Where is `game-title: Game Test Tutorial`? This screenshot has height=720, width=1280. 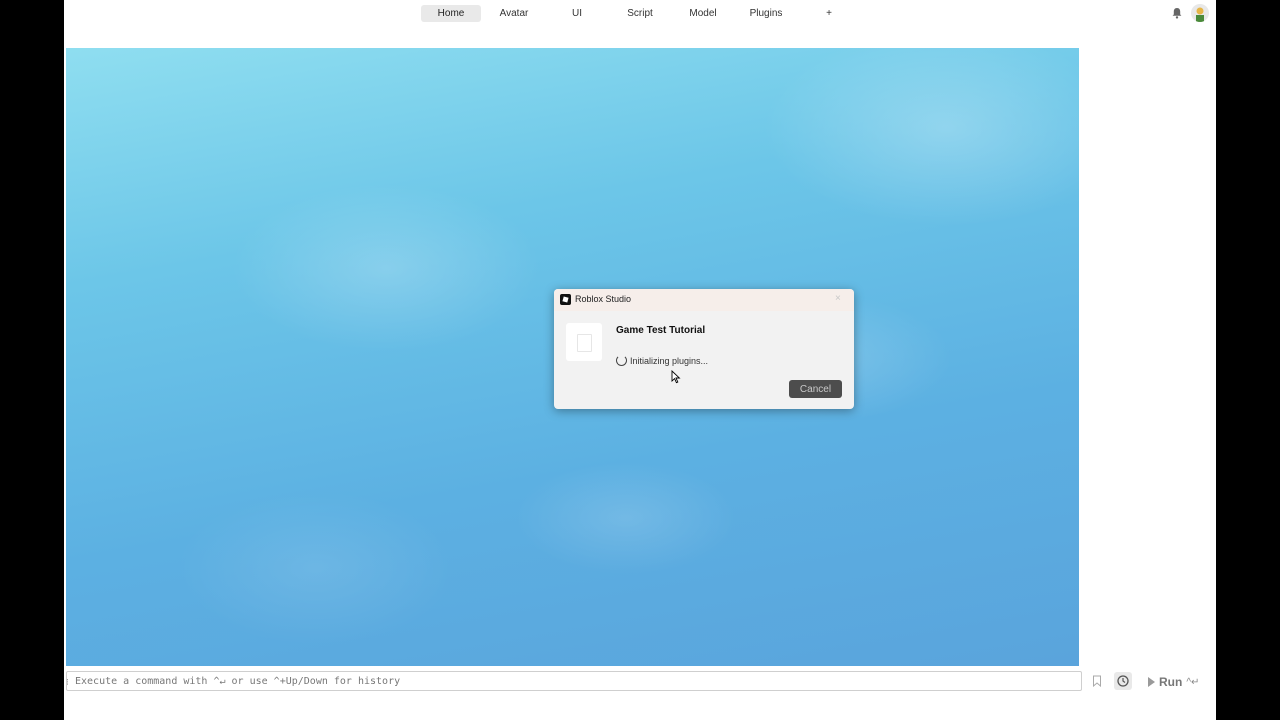 game-title: Game Test Tutorial is located at coordinates (661, 330).